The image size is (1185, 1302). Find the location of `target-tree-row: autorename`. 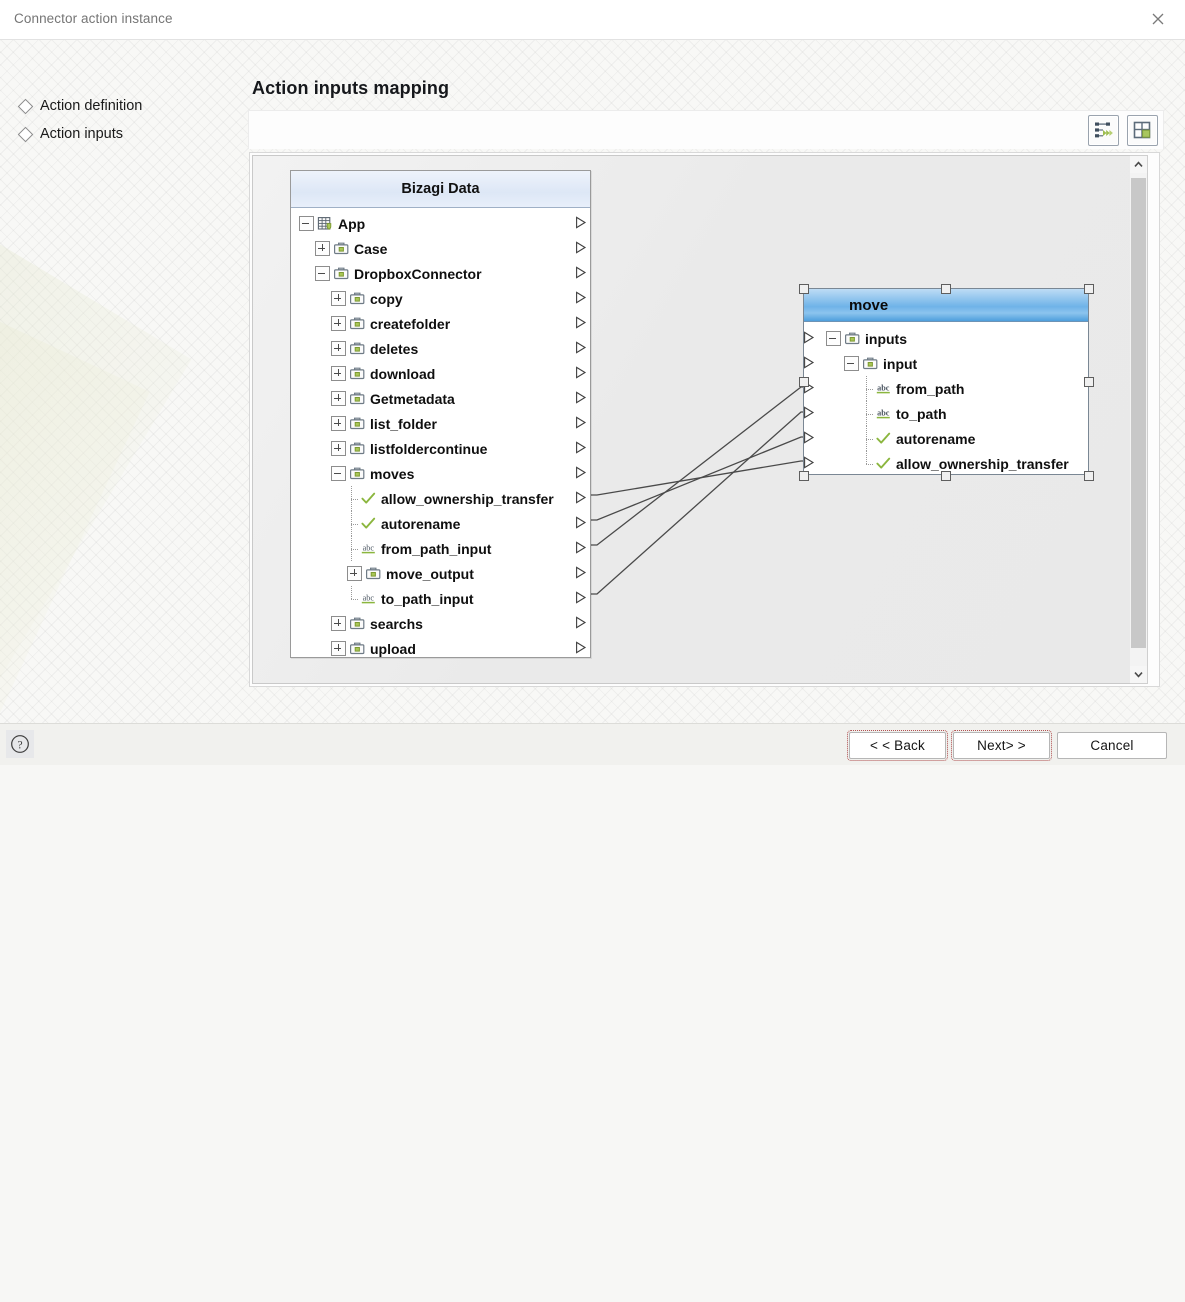

target-tree-row: autorename is located at coordinates (946, 438).